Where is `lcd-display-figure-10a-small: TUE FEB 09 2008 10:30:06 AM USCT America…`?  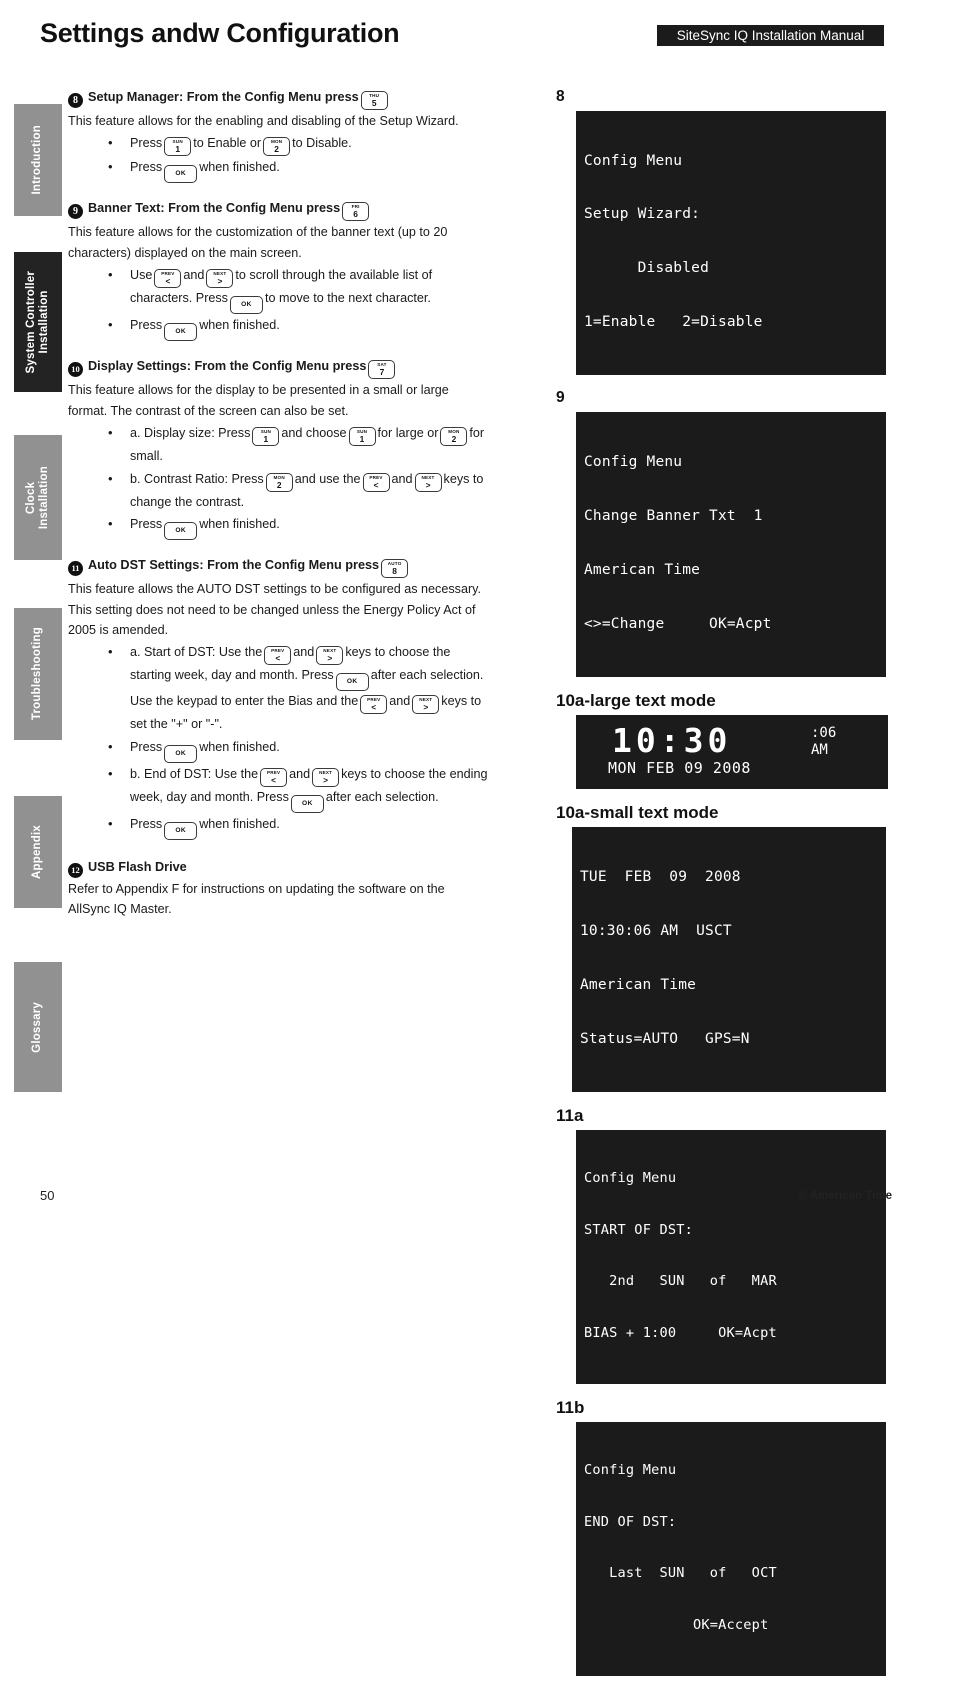 lcd-display-figure-10a-small: TUE FEB 09 2008 10:30:06 AM USCT America… is located at coordinates (729, 960).